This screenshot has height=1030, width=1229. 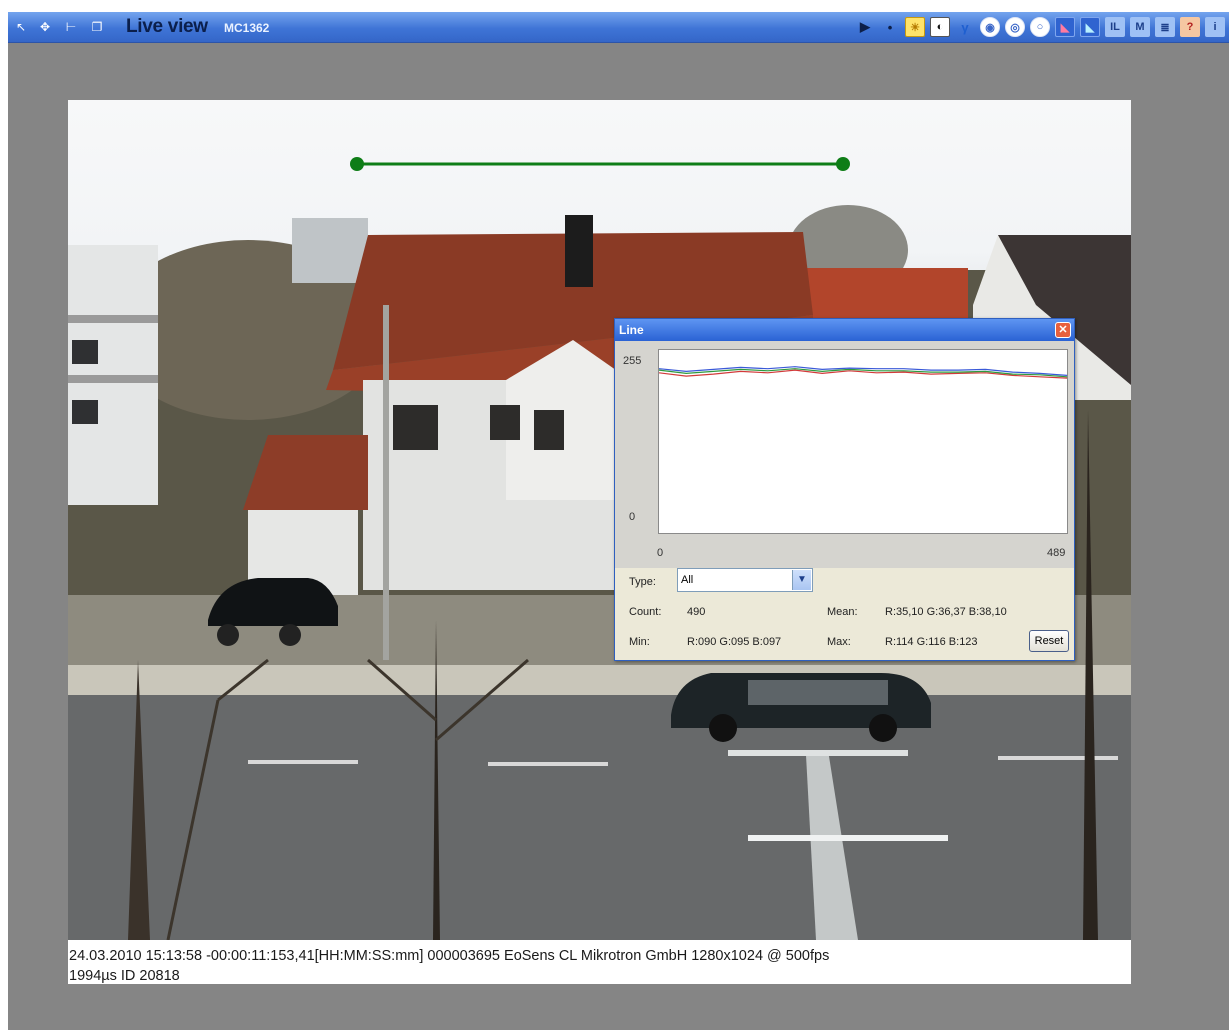 What do you see at coordinates (696, 612) in the screenshot?
I see `count-value: 490` at bounding box center [696, 612].